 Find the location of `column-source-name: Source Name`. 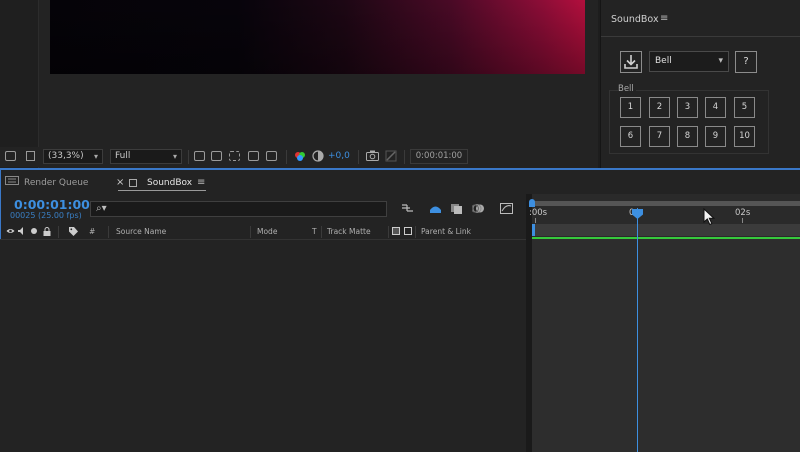

column-source-name: Source Name is located at coordinates (141, 231).